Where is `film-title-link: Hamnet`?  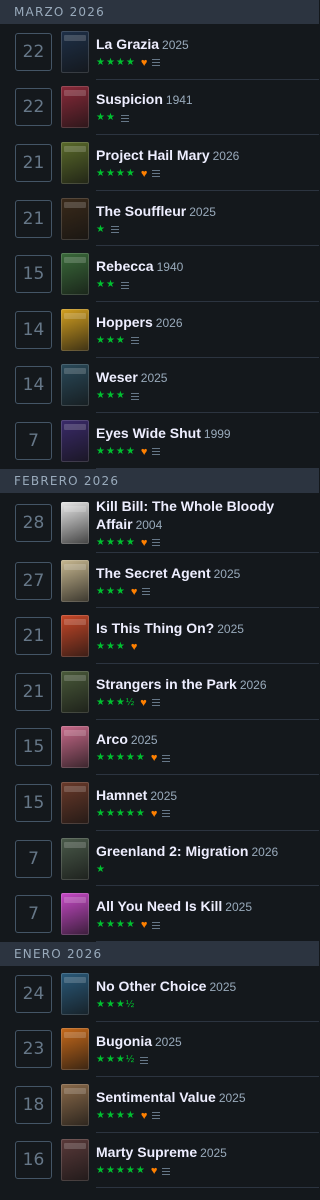 film-title-link: Hamnet is located at coordinates (121, 795).